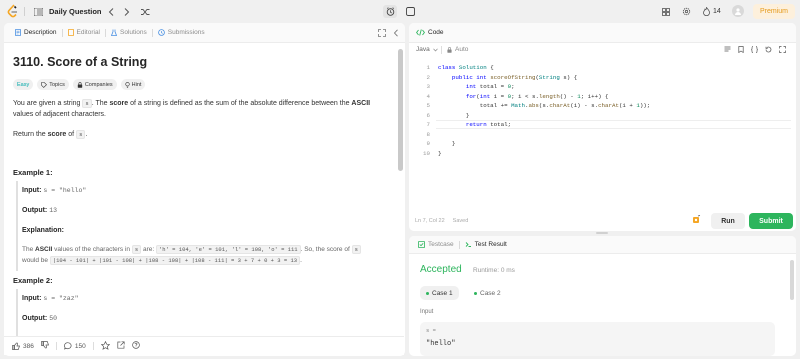 This screenshot has height=359, width=800. I want to click on editor-toolbar, so click(755, 50).